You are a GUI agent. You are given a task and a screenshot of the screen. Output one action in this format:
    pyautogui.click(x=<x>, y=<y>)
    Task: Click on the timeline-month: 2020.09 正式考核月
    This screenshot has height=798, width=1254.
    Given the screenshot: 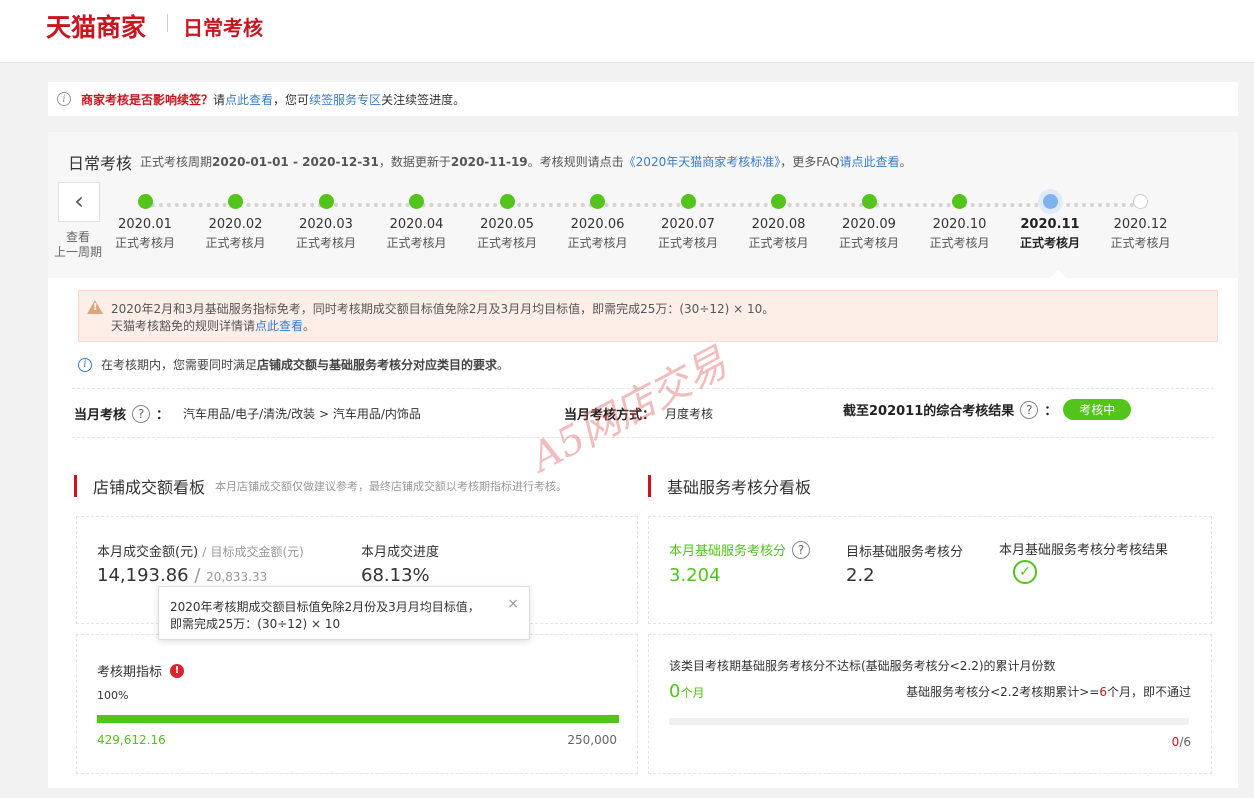 What is the action you would take?
    pyautogui.click(x=869, y=222)
    